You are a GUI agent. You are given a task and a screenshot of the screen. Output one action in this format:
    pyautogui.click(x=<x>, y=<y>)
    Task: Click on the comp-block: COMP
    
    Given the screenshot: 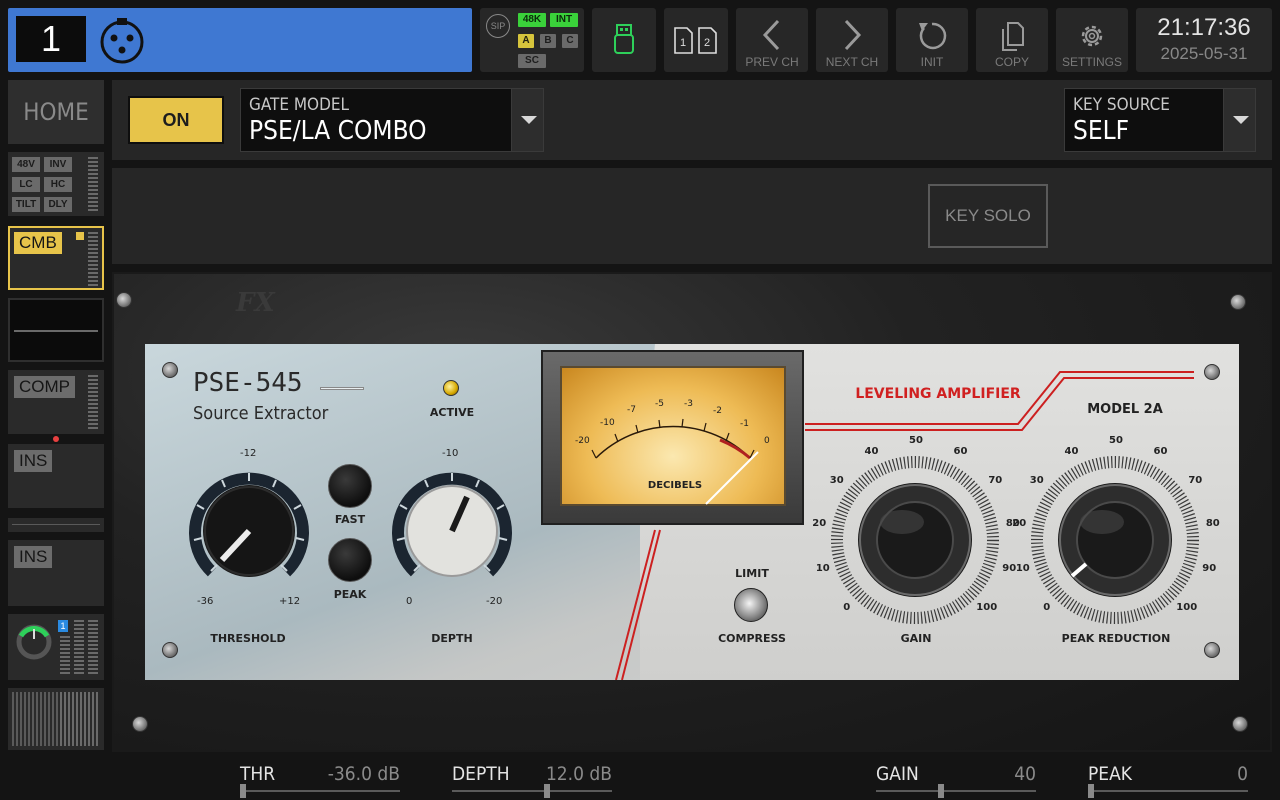 What is the action you would take?
    pyautogui.click(x=56, y=402)
    